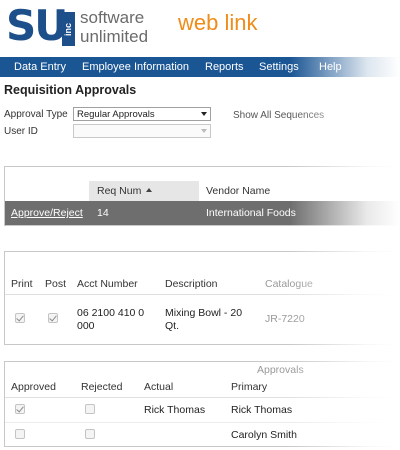  I want to click on nav-help: Help, so click(330, 67).